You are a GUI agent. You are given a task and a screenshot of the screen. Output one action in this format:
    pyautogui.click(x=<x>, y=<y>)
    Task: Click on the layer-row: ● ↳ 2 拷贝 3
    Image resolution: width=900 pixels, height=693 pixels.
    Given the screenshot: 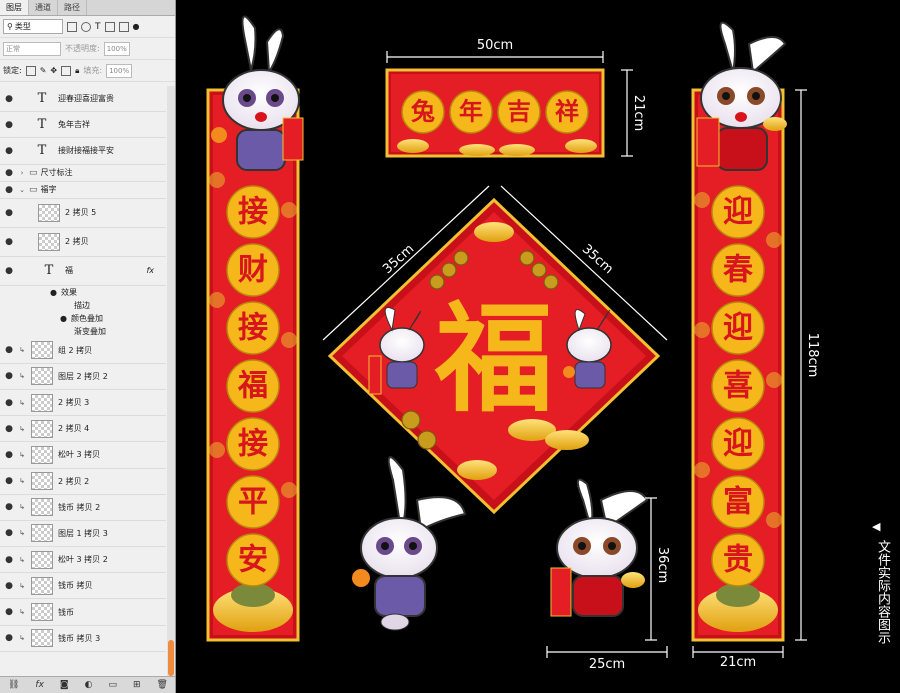 What is the action you would take?
    pyautogui.click(x=83, y=403)
    